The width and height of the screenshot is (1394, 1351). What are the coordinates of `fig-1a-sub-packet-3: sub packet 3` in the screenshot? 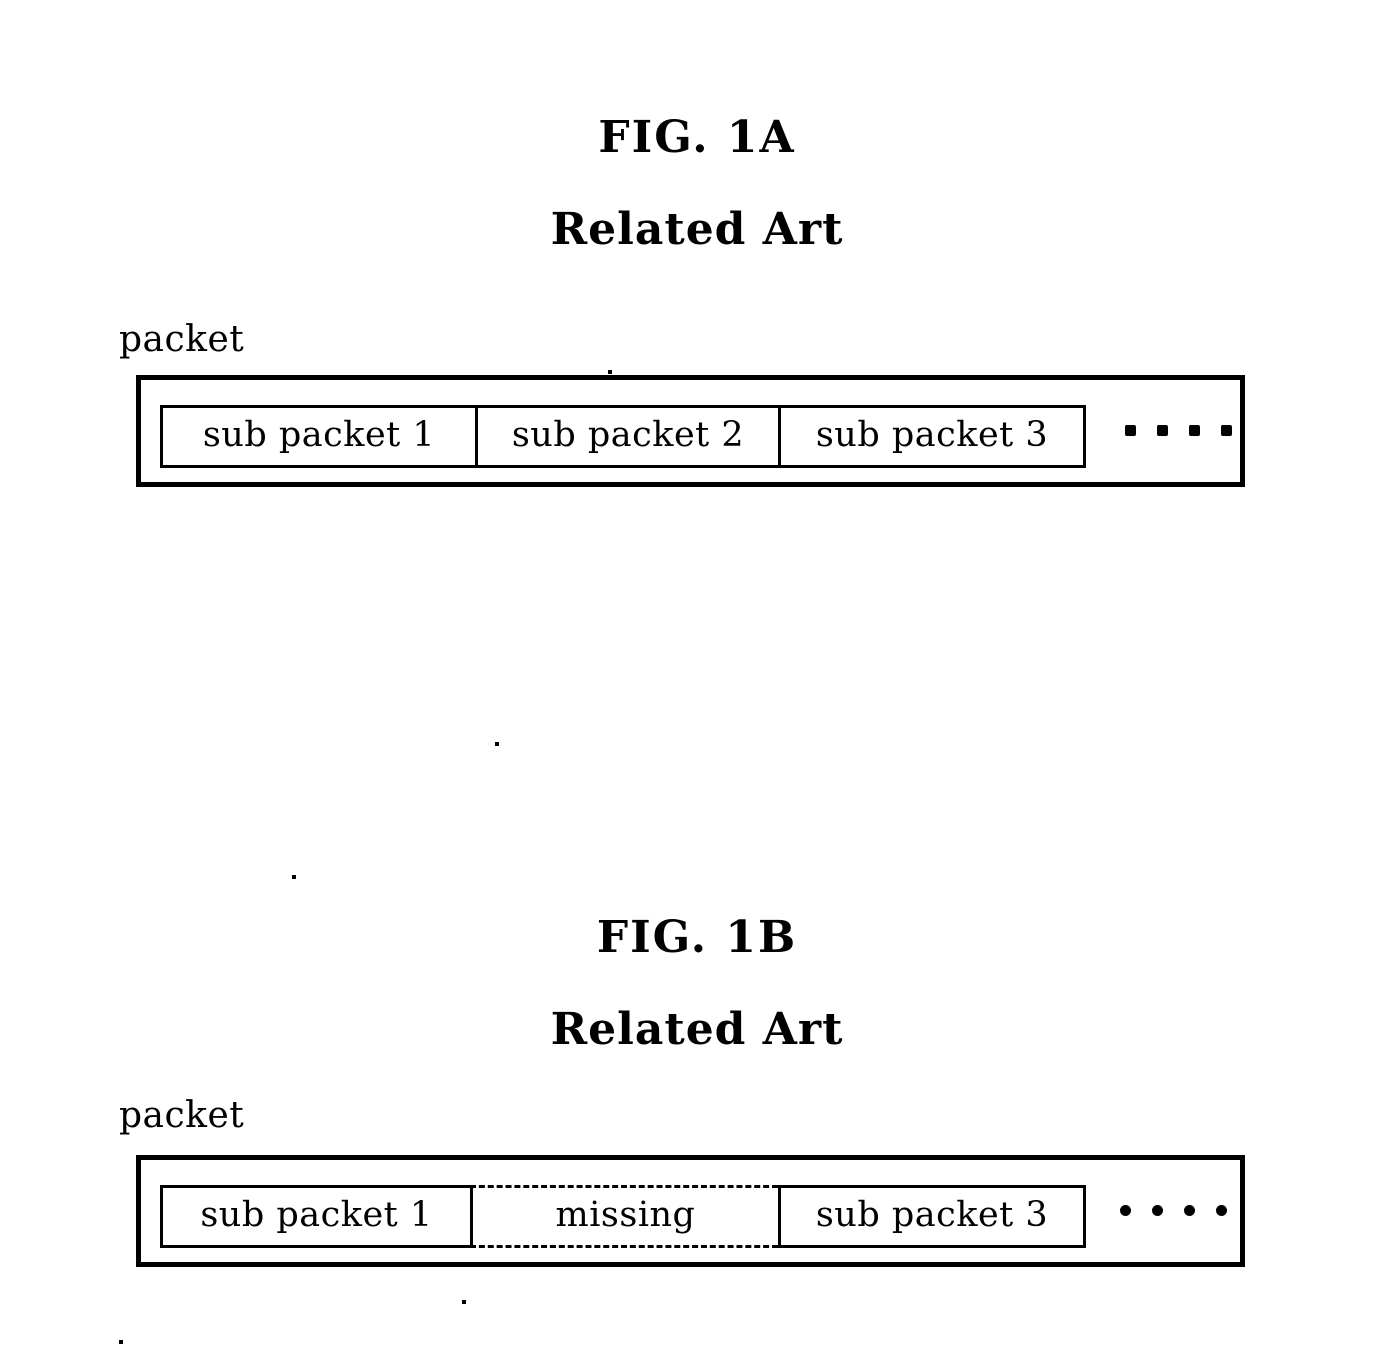 It's located at (932, 436).